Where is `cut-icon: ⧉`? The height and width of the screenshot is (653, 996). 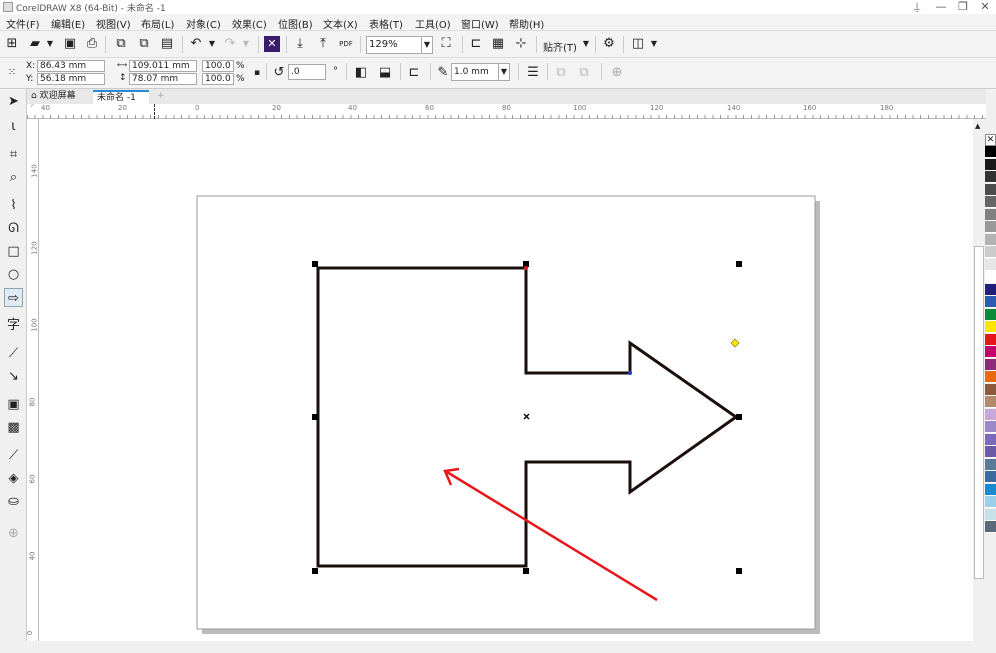
cut-icon: ⧉ is located at coordinates (121, 44).